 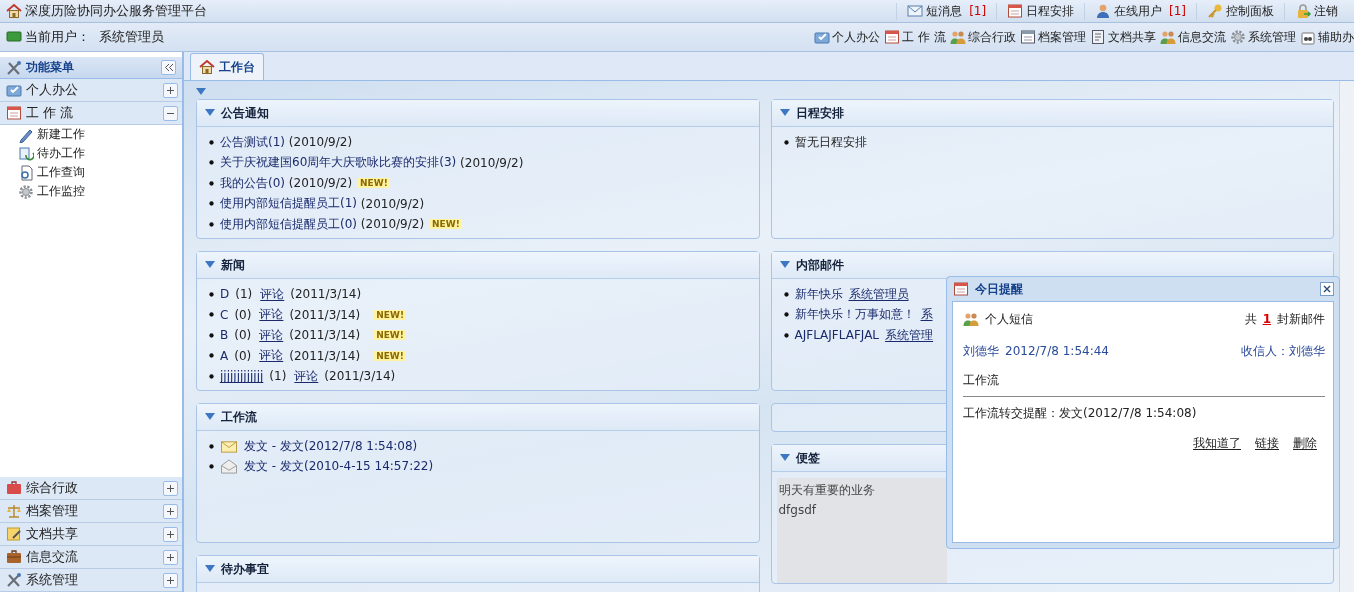 What do you see at coordinates (14, 11) in the screenshot?
I see `house-icon` at bounding box center [14, 11].